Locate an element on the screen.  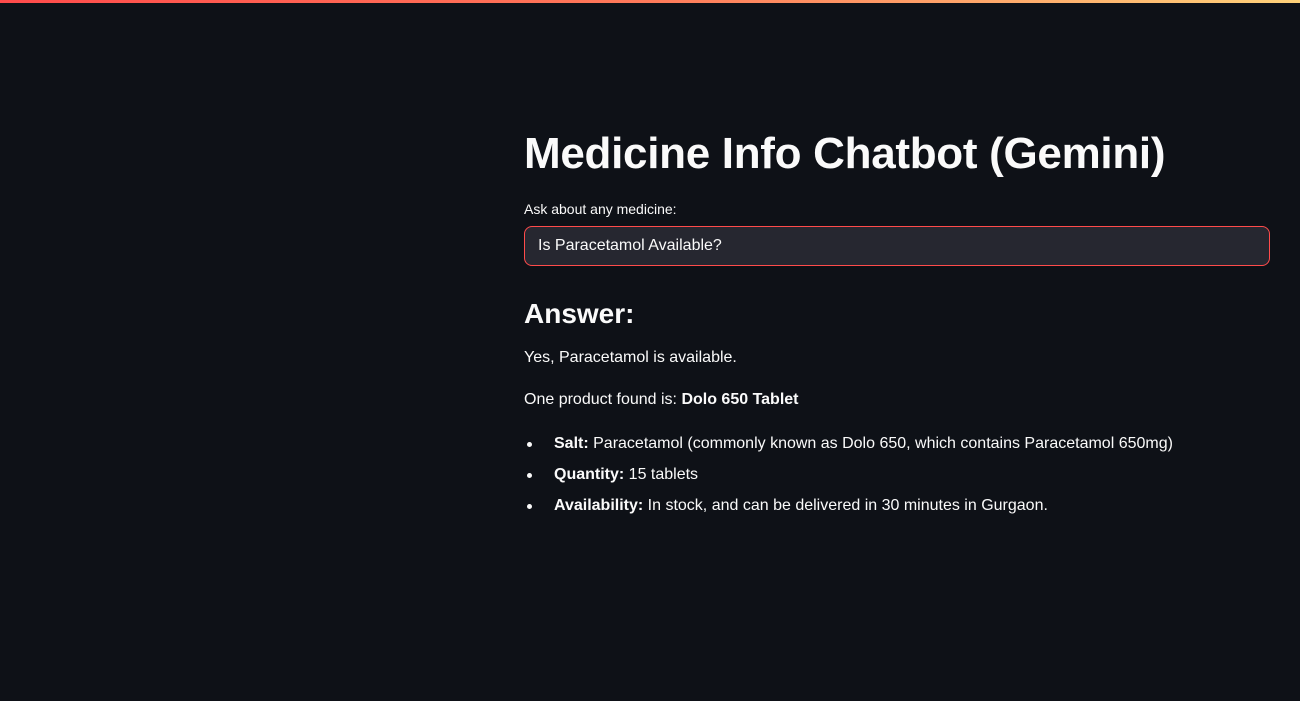
query-input is located at coordinates (897, 246).